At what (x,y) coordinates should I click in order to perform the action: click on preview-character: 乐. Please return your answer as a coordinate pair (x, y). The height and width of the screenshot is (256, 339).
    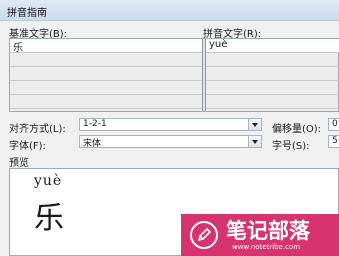
    Looking at the image, I should click on (49, 218).